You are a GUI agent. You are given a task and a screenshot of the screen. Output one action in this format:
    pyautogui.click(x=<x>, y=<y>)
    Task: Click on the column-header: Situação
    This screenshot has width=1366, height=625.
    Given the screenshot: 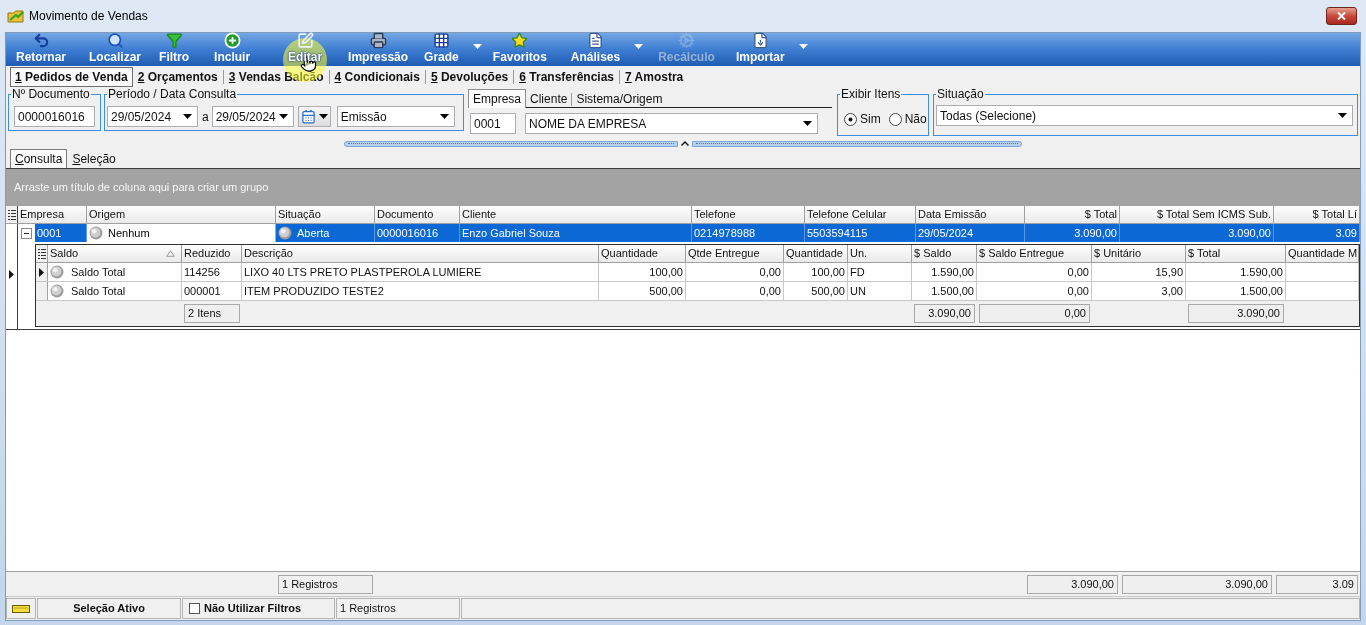 What is the action you would take?
    pyautogui.click(x=325, y=214)
    